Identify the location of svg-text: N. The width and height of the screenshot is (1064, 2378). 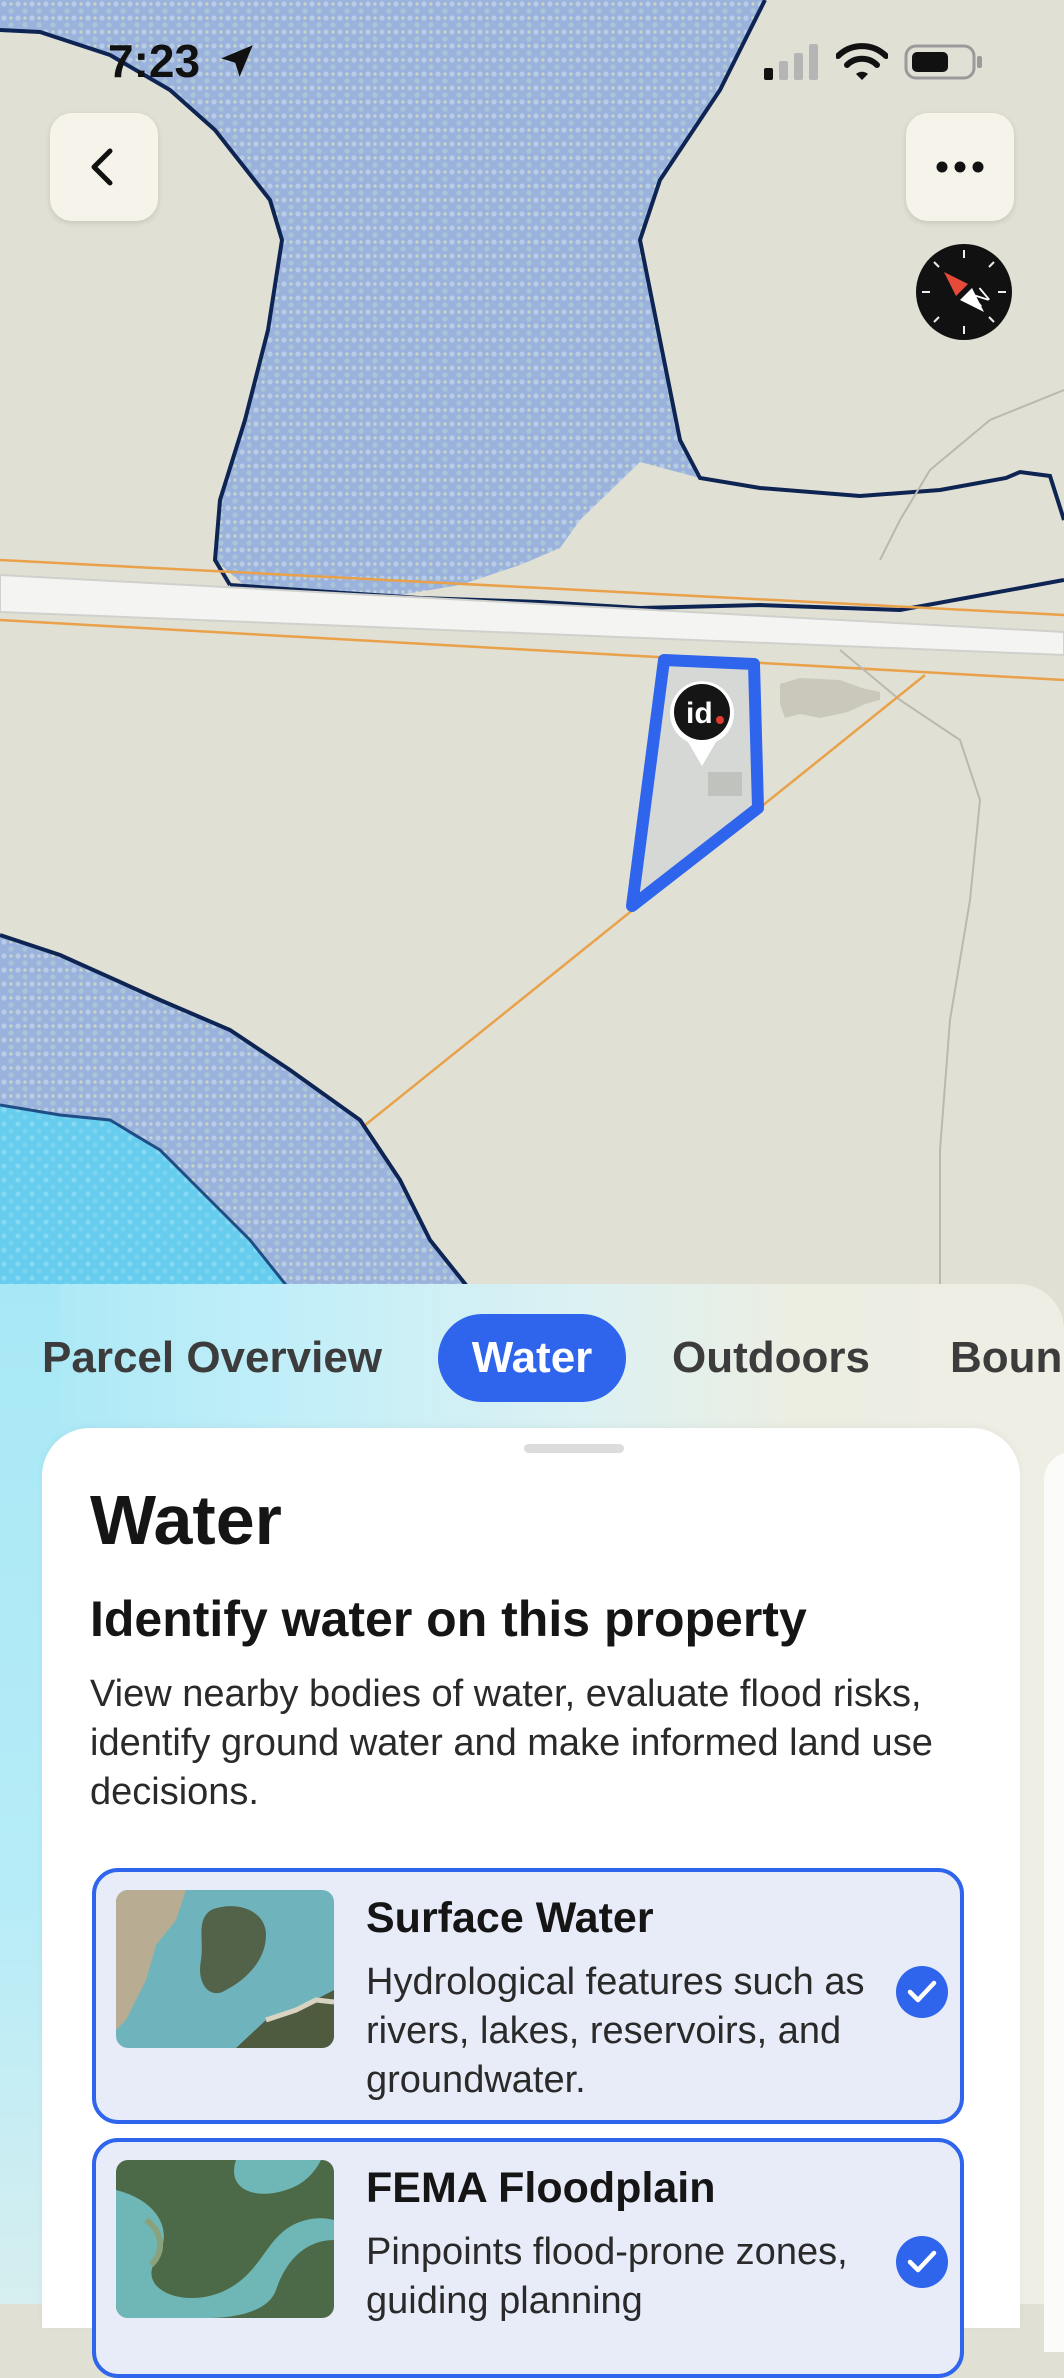
(980, 297).